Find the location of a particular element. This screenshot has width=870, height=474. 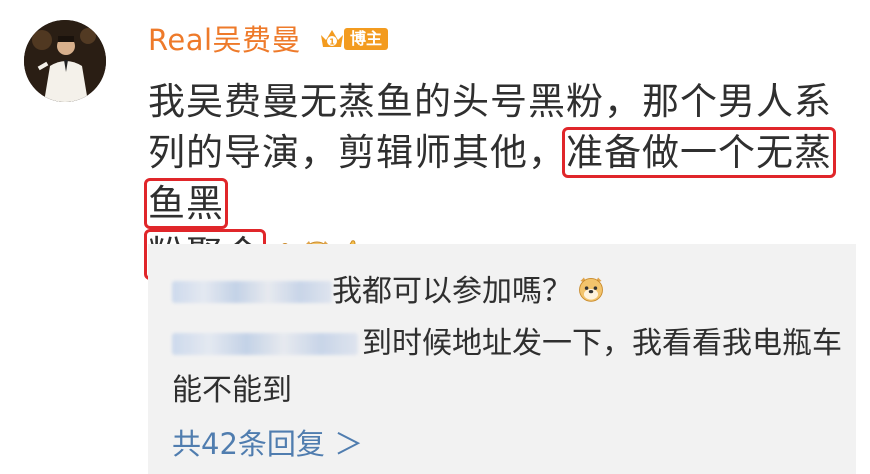

svg-text: 1 is located at coordinates (332, 42).